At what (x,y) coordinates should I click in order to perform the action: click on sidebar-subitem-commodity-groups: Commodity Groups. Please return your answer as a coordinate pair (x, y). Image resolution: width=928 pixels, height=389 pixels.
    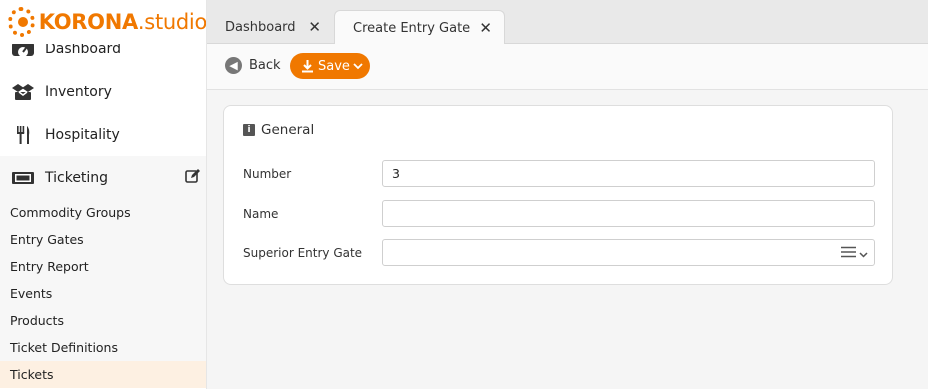
    Looking at the image, I should click on (103, 212).